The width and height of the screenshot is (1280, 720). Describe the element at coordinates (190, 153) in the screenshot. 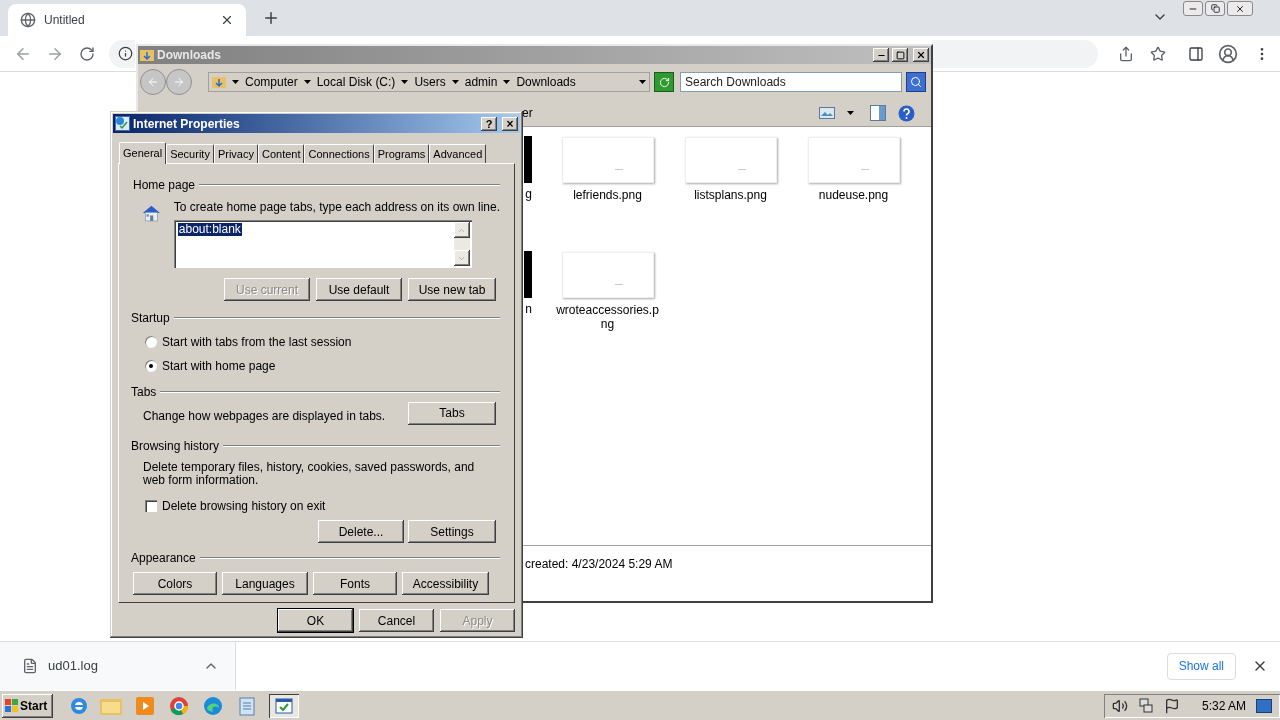

I see `dialog-tab: Security` at that location.